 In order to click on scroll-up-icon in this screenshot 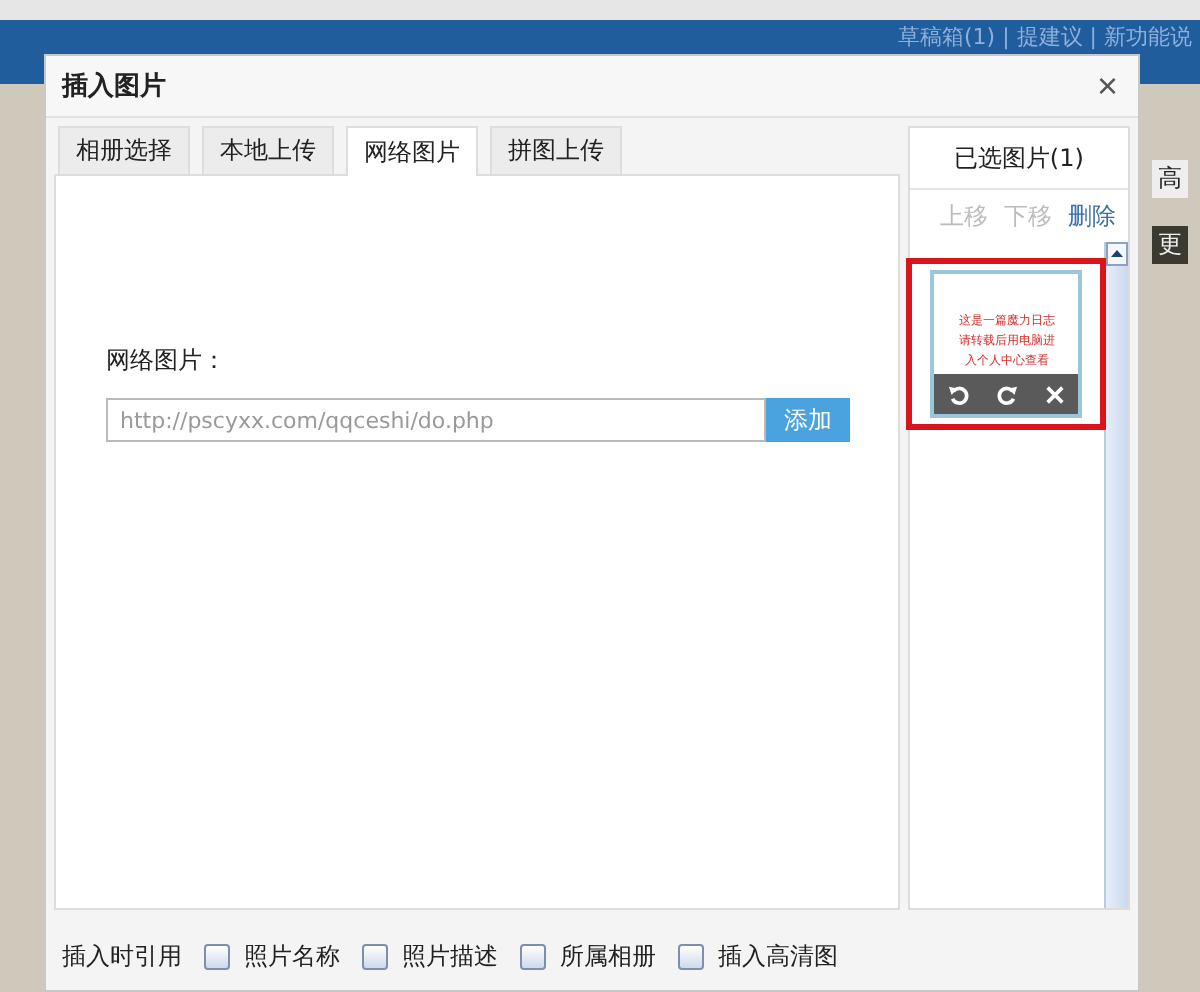, I will do `click(1117, 254)`.